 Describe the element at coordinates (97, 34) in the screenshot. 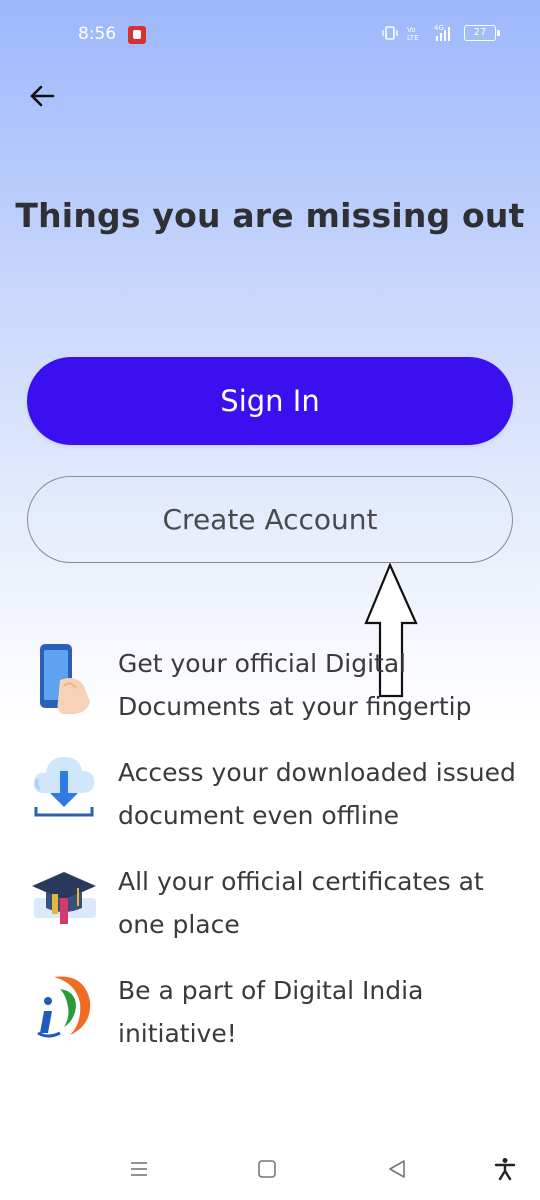

I see `status-time: 8:56` at that location.